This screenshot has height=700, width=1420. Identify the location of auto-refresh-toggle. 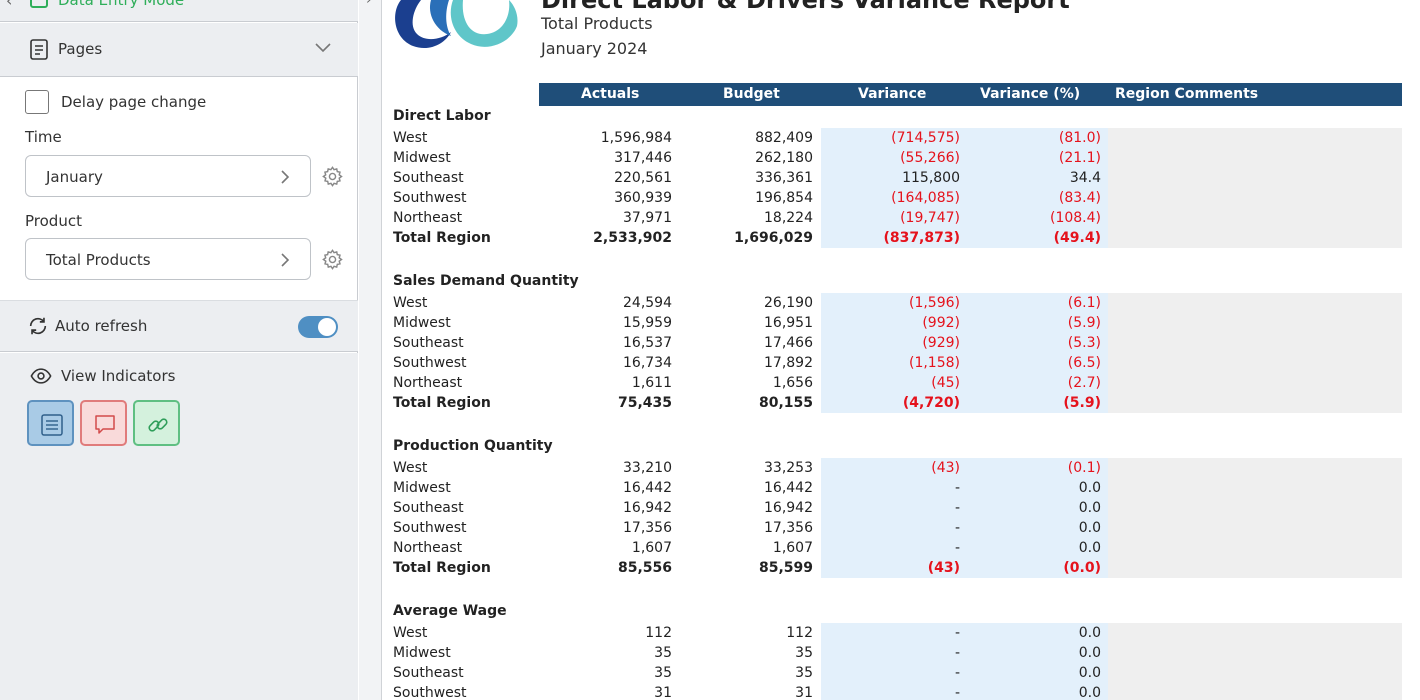
(318, 327).